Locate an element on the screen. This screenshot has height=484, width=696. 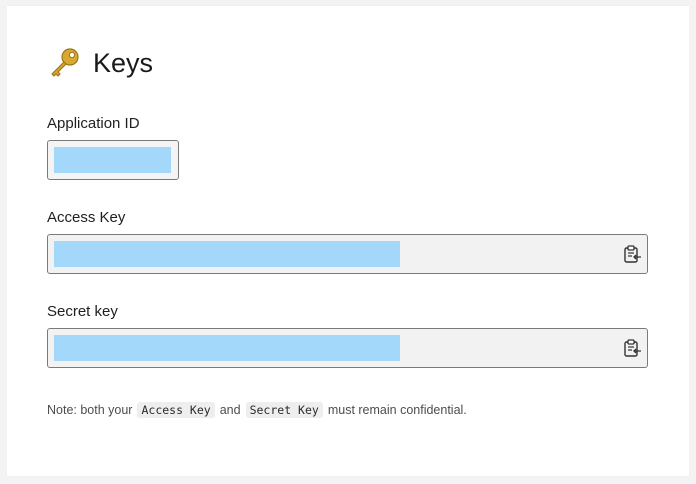
secret-key-code: Secret Key is located at coordinates (284, 410).